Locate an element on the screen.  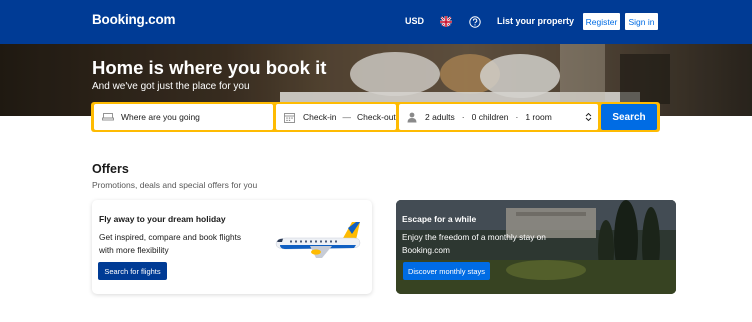
destination-field: Where are you going is located at coordinates (183, 117).